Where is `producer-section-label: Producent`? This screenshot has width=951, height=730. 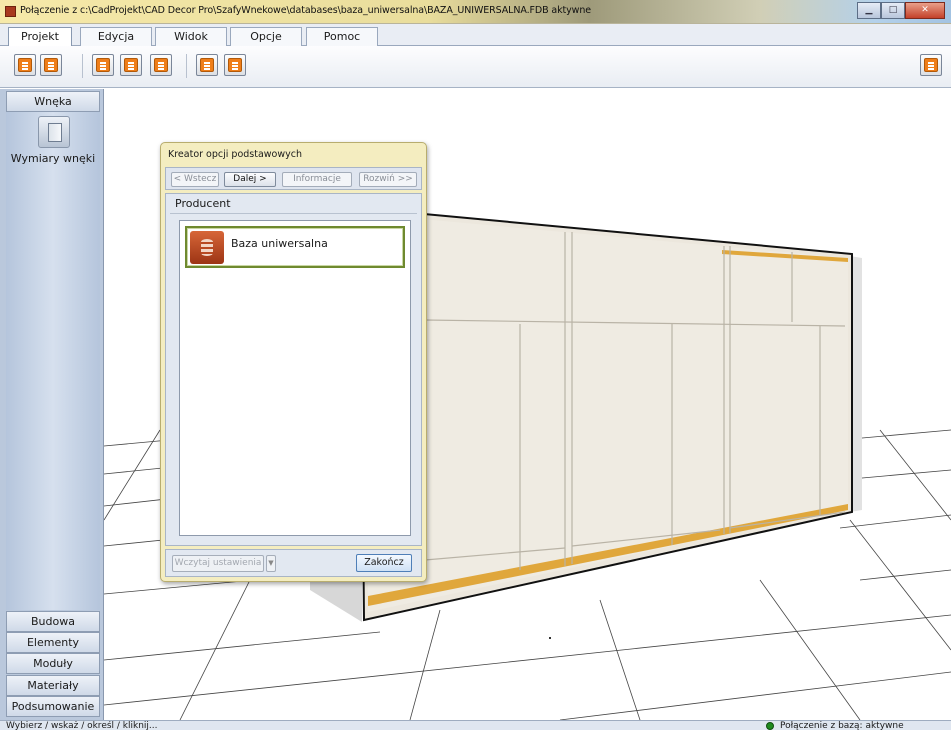
producer-section-label: Producent is located at coordinates (203, 203).